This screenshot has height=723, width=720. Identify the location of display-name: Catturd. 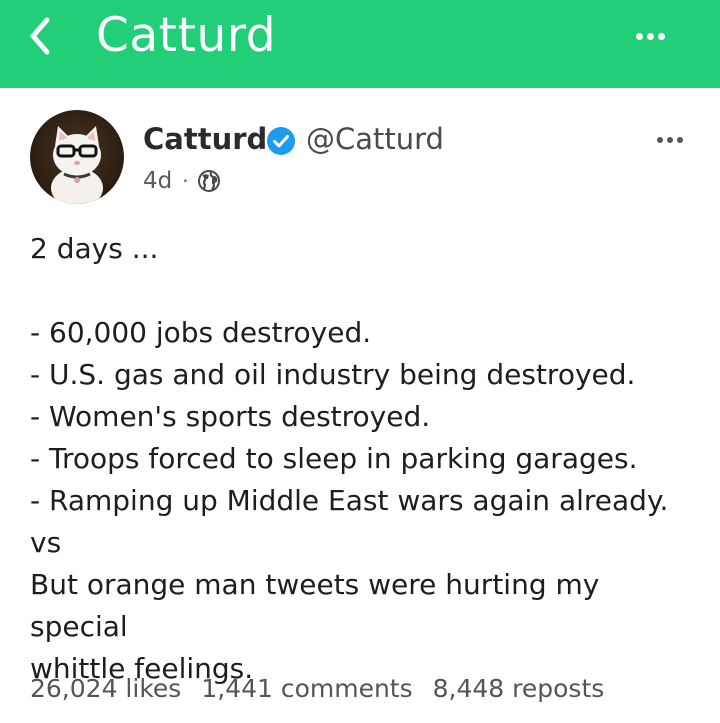
(205, 139).